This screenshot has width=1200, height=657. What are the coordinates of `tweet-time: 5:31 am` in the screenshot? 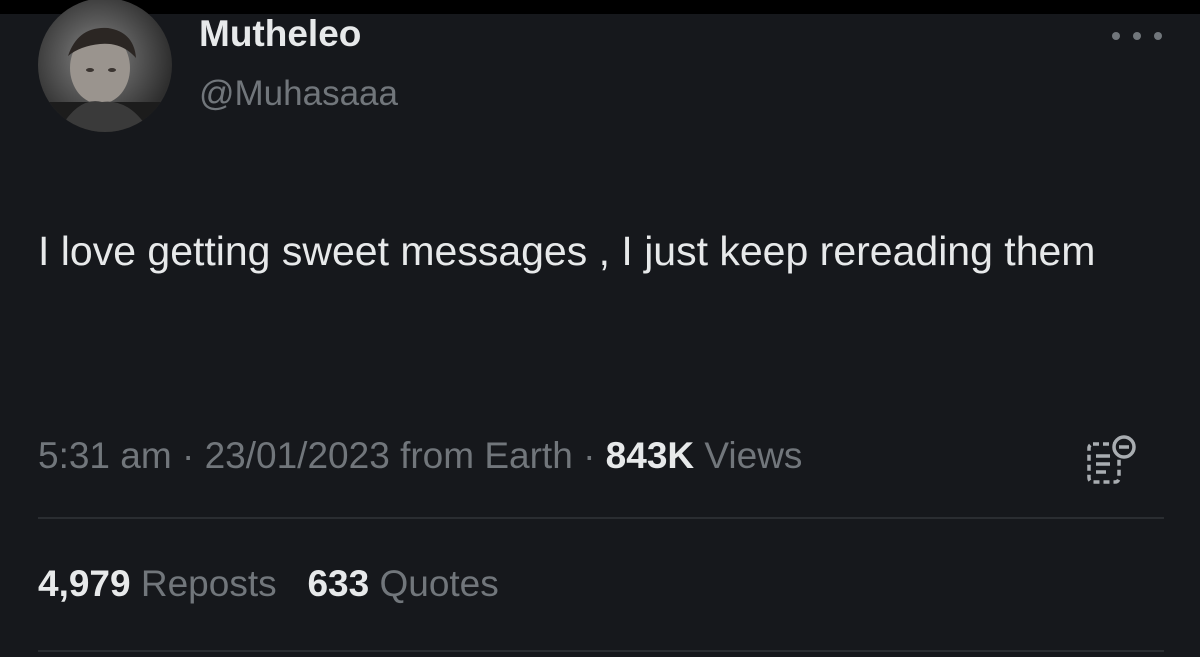 It's located at (105, 455).